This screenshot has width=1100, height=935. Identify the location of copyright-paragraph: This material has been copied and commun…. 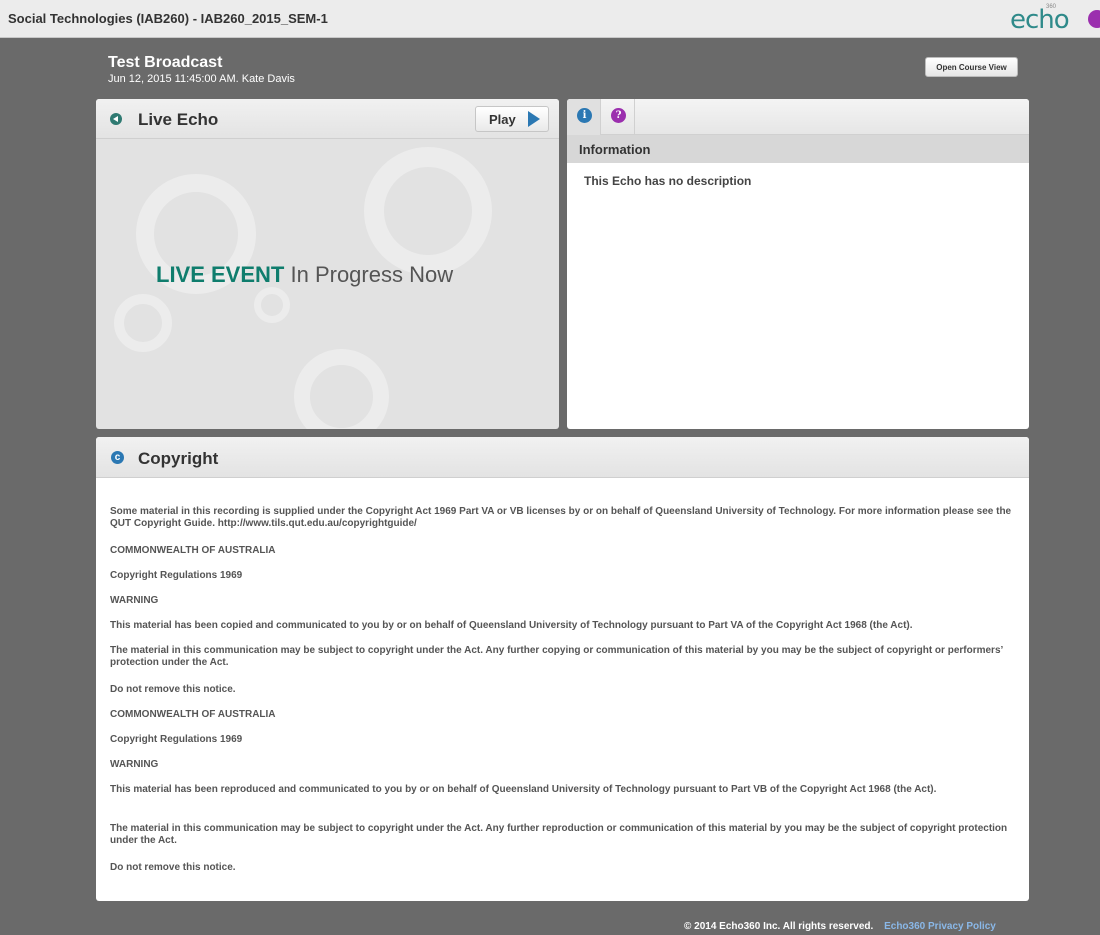
(511, 625).